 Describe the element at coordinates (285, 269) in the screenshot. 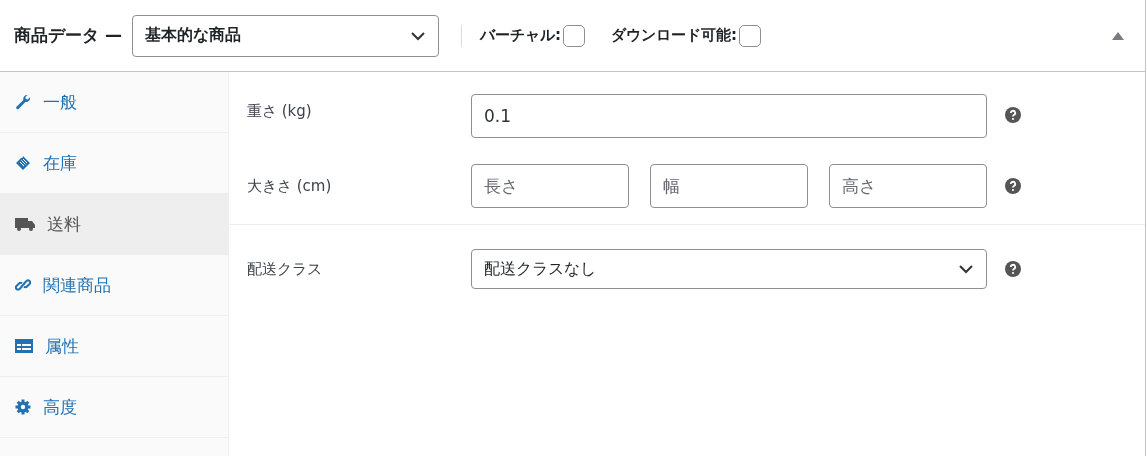

I see `field-label: 配送クラス` at that location.